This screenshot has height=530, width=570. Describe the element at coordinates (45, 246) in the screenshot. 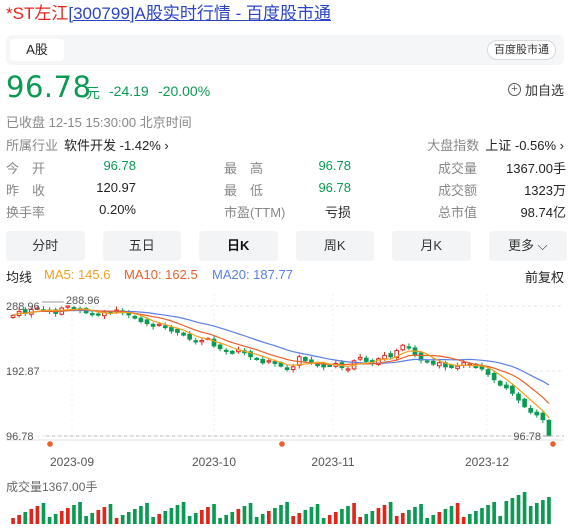

I see `tab-intraday: 分时` at that location.